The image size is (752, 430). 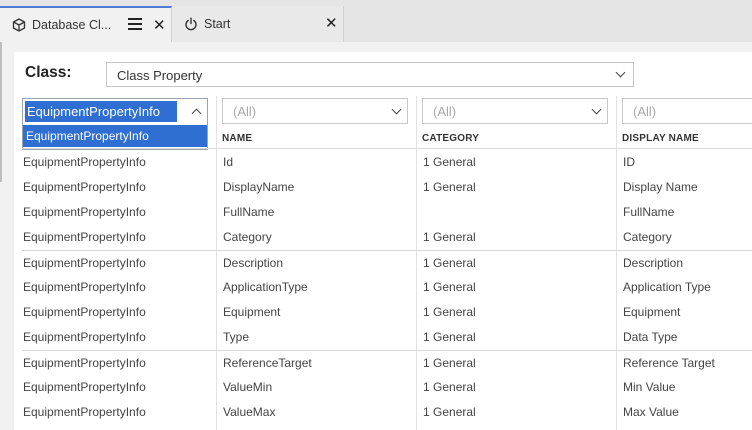 What do you see at coordinates (645, 111) in the screenshot?
I see `display-name-filter-placeholder: (All)` at bounding box center [645, 111].